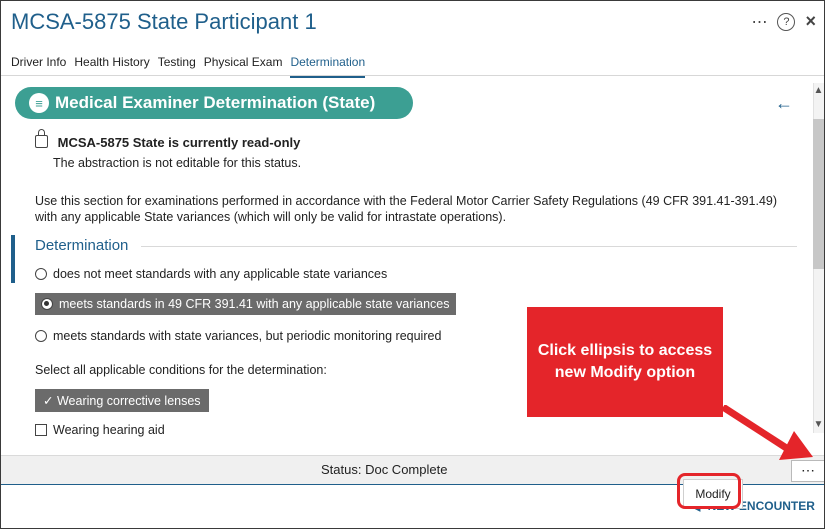 Image resolution: width=825 pixels, height=529 pixels. I want to click on back-arrow-icon: ←, so click(784, 103).